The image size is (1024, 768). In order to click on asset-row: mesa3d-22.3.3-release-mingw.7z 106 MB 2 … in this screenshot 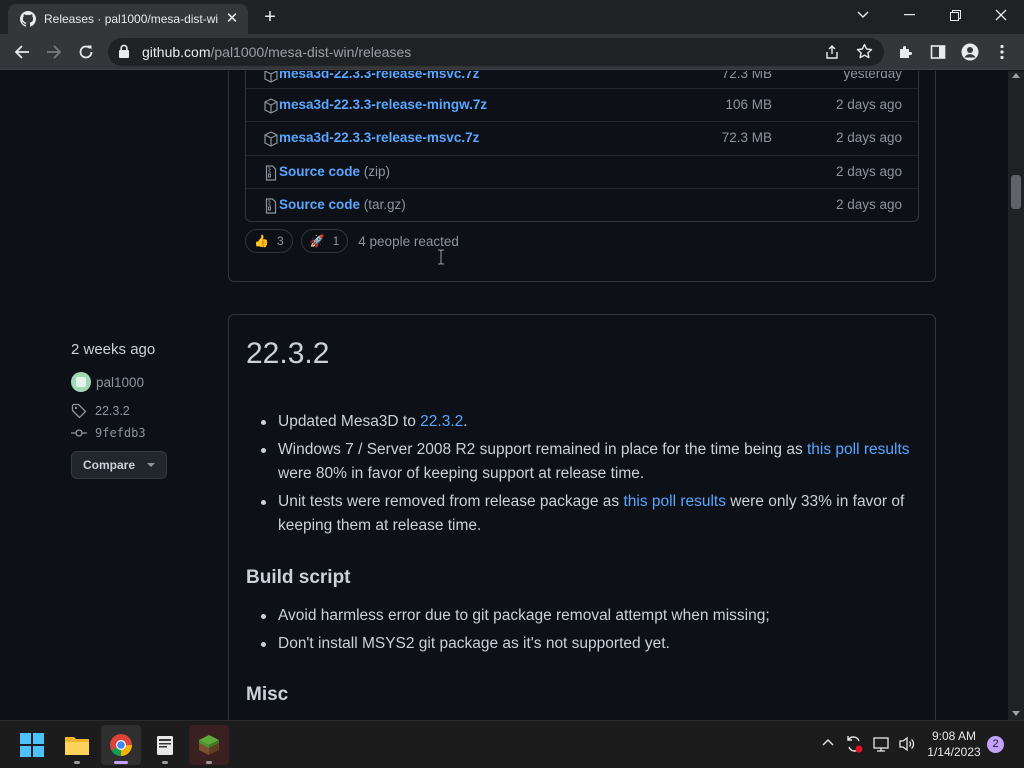, I will do `click(582, 104)`.